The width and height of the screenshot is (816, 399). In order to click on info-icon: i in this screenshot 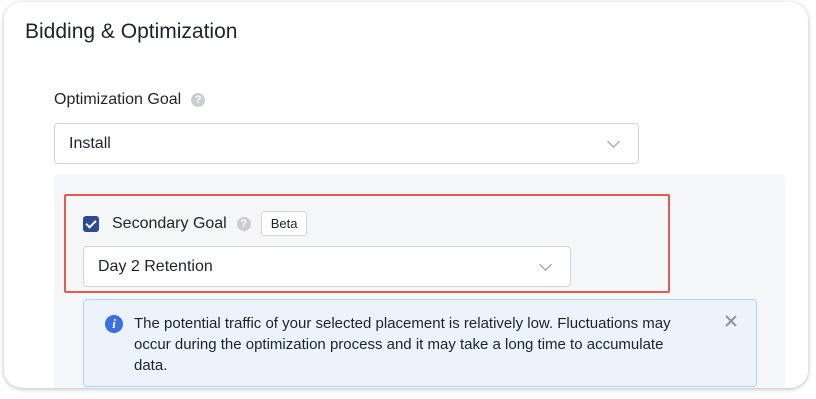, I will do `click(114, 324)`.